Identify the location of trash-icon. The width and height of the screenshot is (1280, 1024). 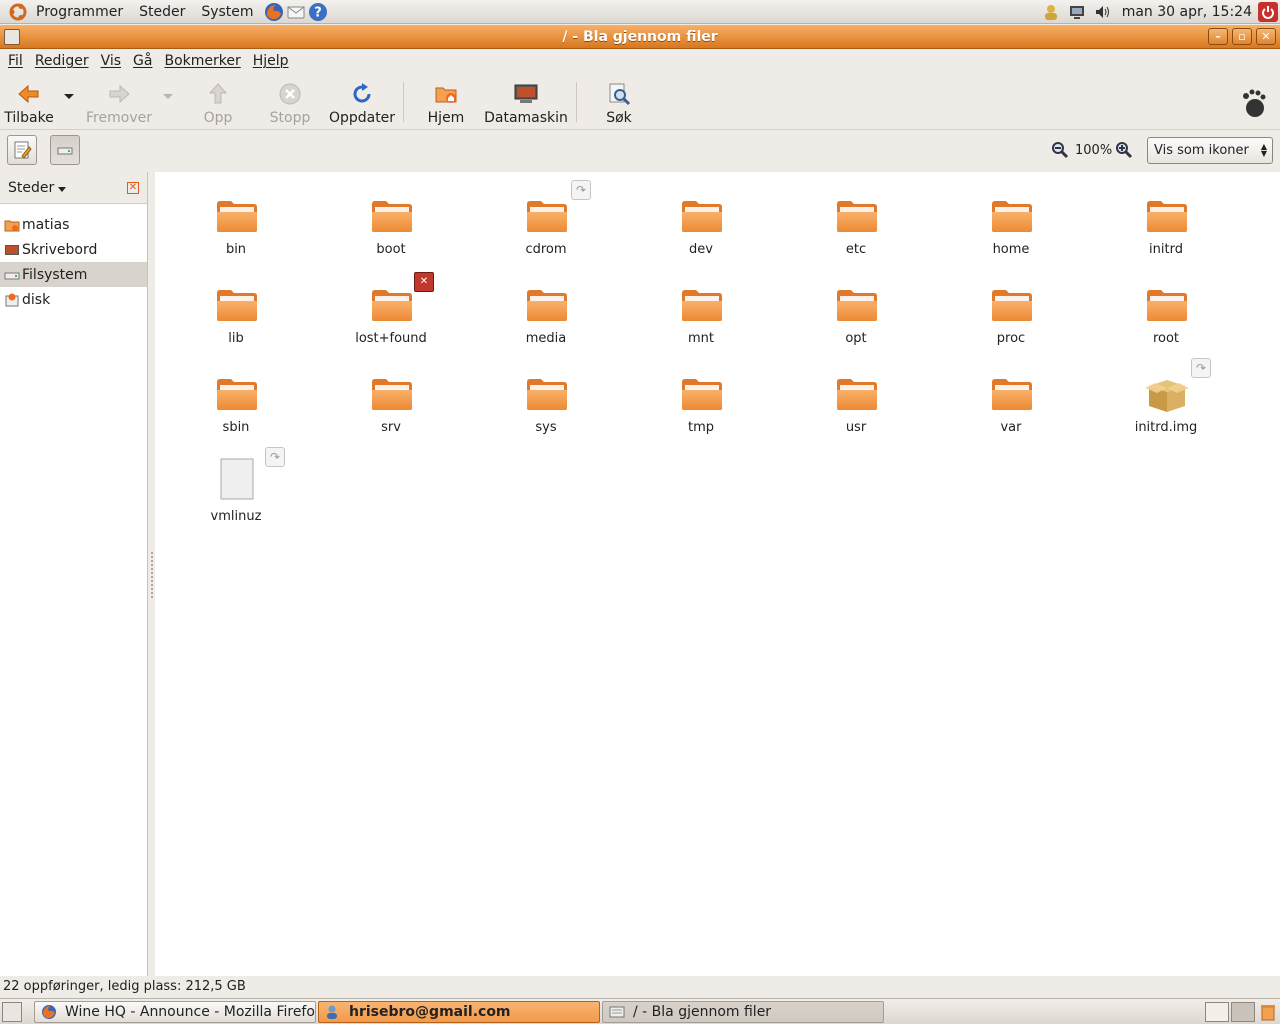
(1268, 1012).